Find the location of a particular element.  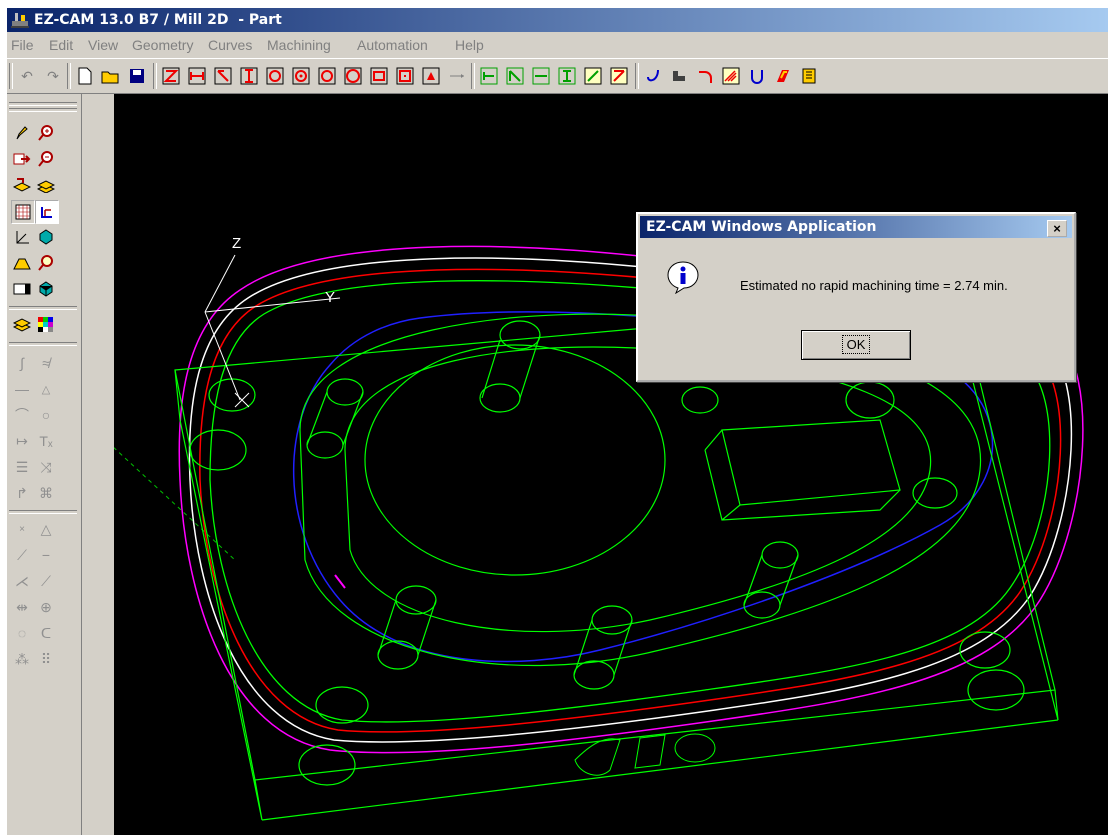

axis-triad is located at coordinates (272, 331).